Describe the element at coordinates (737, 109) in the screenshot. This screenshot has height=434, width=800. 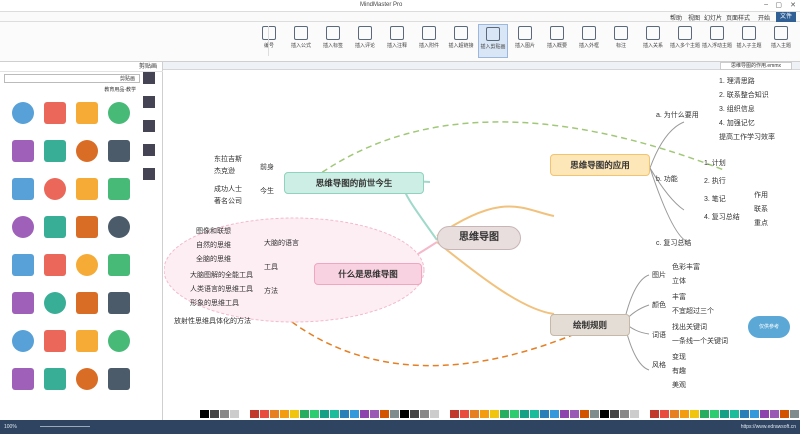
I see `leaf-n1_why-2: 3. 组织信息` at that location.